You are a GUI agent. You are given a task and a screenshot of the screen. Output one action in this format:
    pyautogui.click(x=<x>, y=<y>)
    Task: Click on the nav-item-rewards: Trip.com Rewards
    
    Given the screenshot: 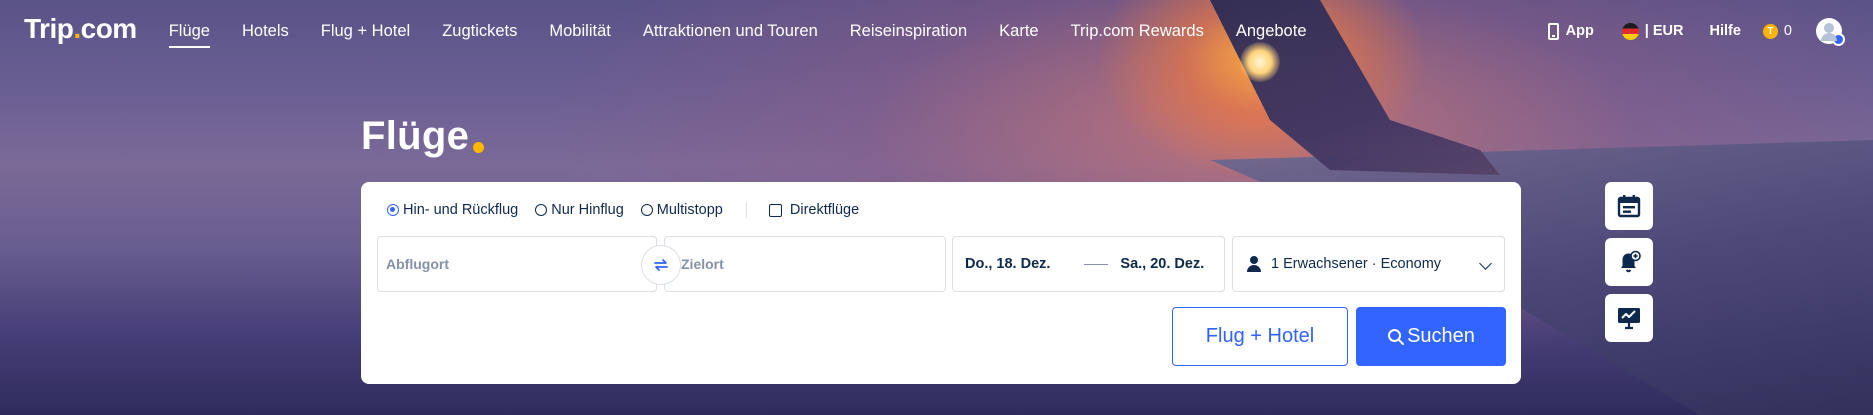 What is the action you would take?
    pyautogui.click(x=1137, y=31)
    